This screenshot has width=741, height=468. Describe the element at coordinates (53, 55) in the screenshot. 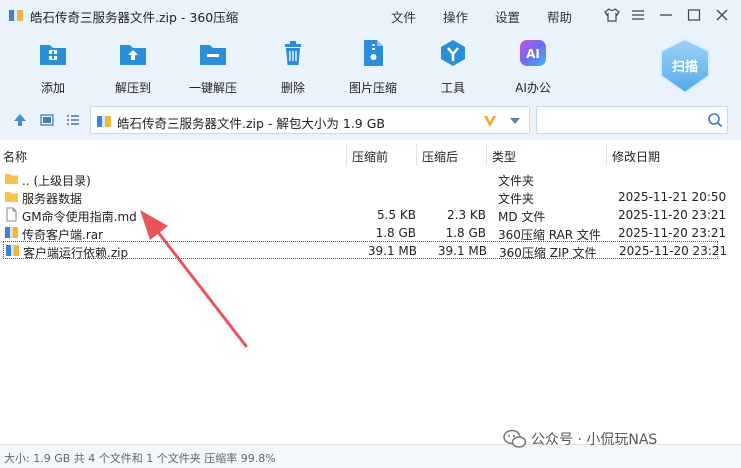

I see `add-icon` at that location.